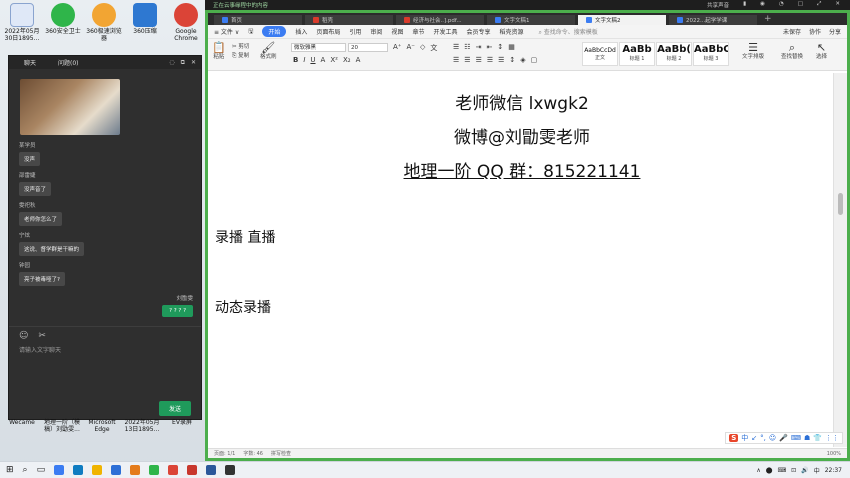 This screenshot has width=850, height=478. I want to click on tray-icon: 🔊, so click(804, 470).